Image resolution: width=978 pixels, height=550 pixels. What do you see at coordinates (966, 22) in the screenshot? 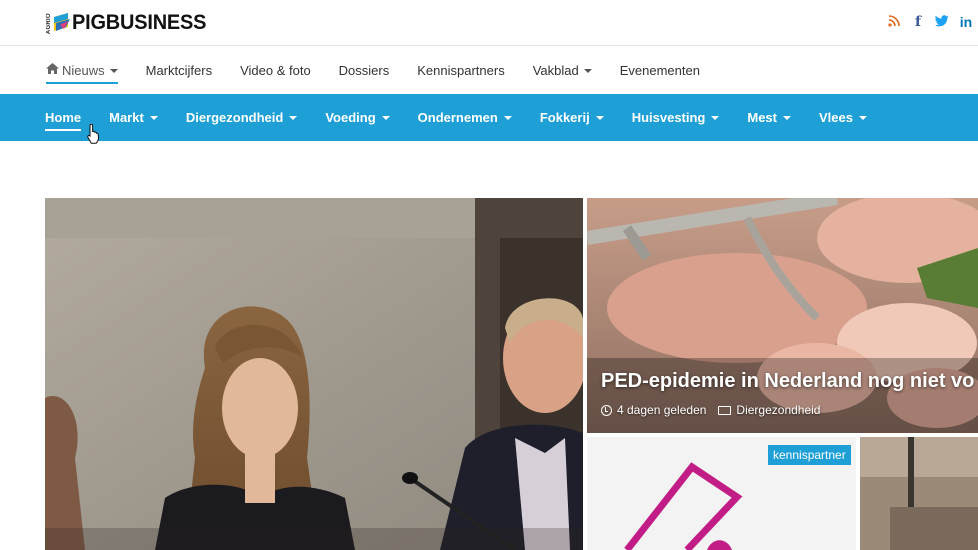
I see `linkedin-icon: in` at bounding box center [966, 22].